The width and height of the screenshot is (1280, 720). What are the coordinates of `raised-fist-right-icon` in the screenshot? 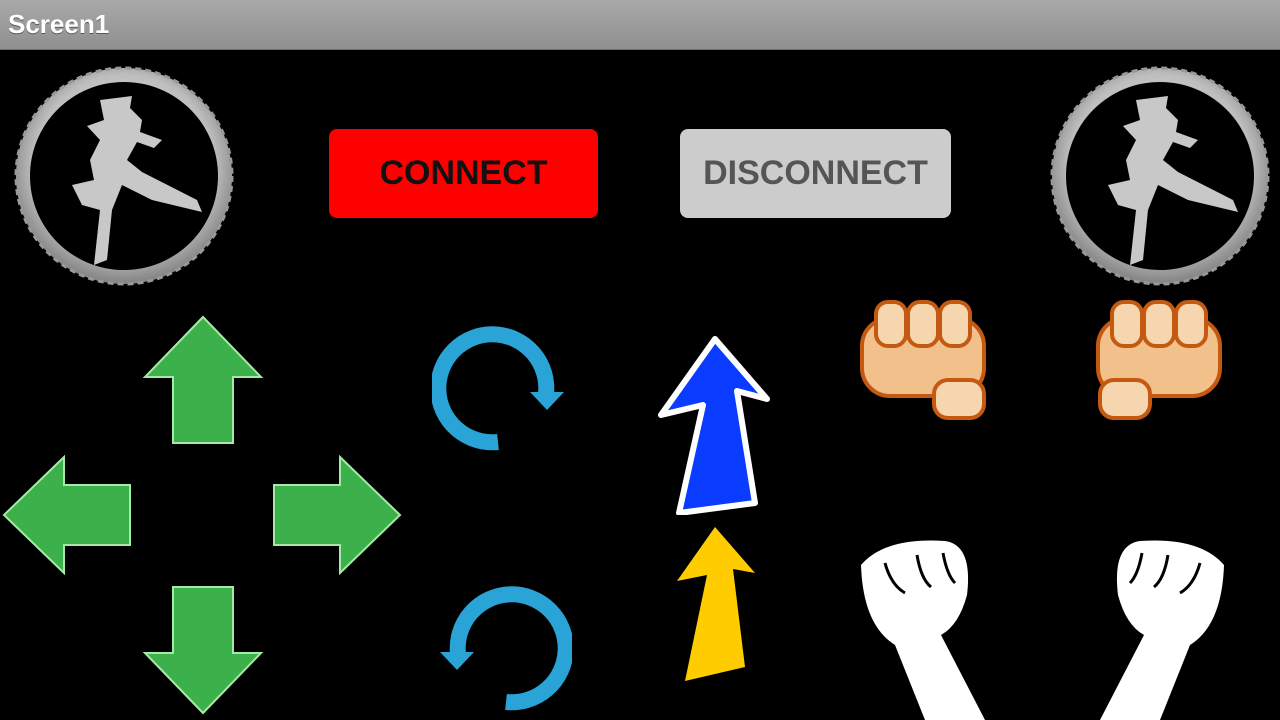 It's located at (1162, 627).